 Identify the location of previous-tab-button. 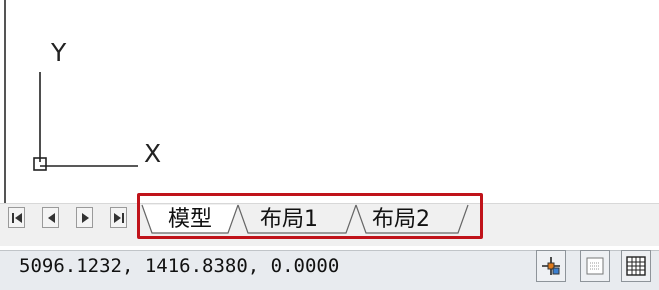
(50, 217).